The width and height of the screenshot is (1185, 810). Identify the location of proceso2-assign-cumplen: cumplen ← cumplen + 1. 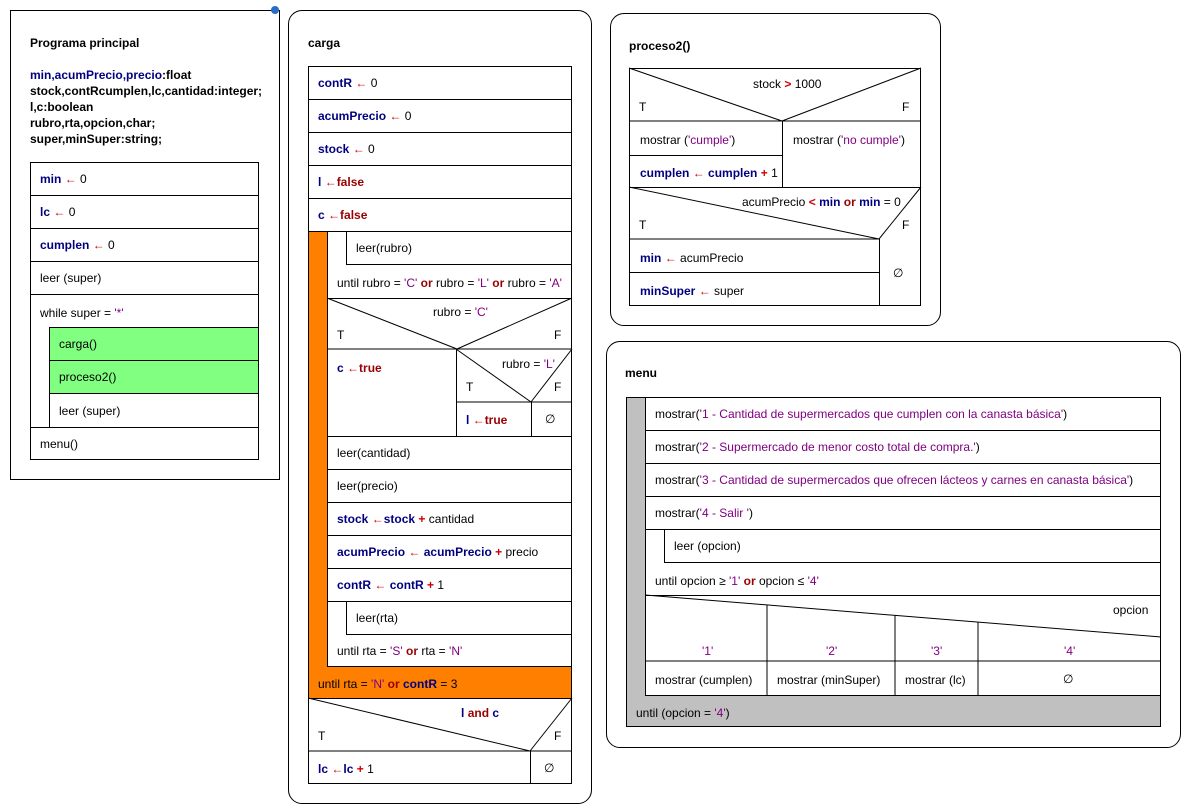
(709, 173).